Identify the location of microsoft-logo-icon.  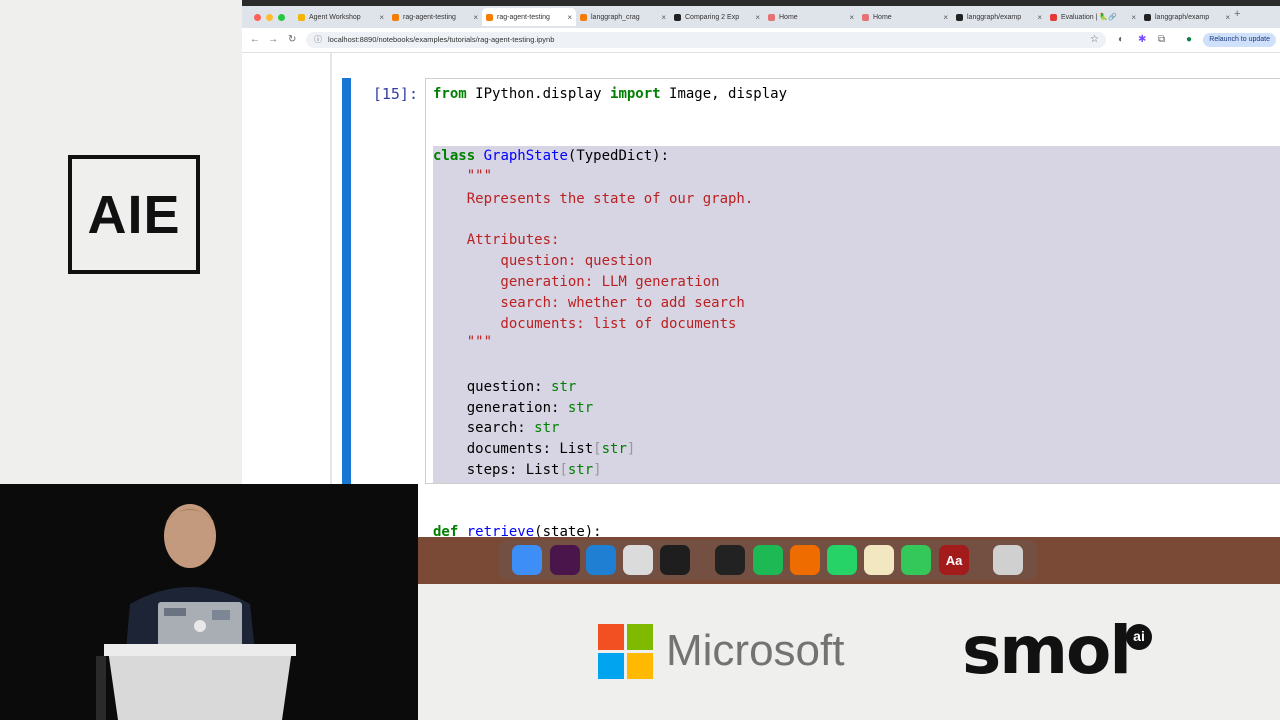
(626, 652).